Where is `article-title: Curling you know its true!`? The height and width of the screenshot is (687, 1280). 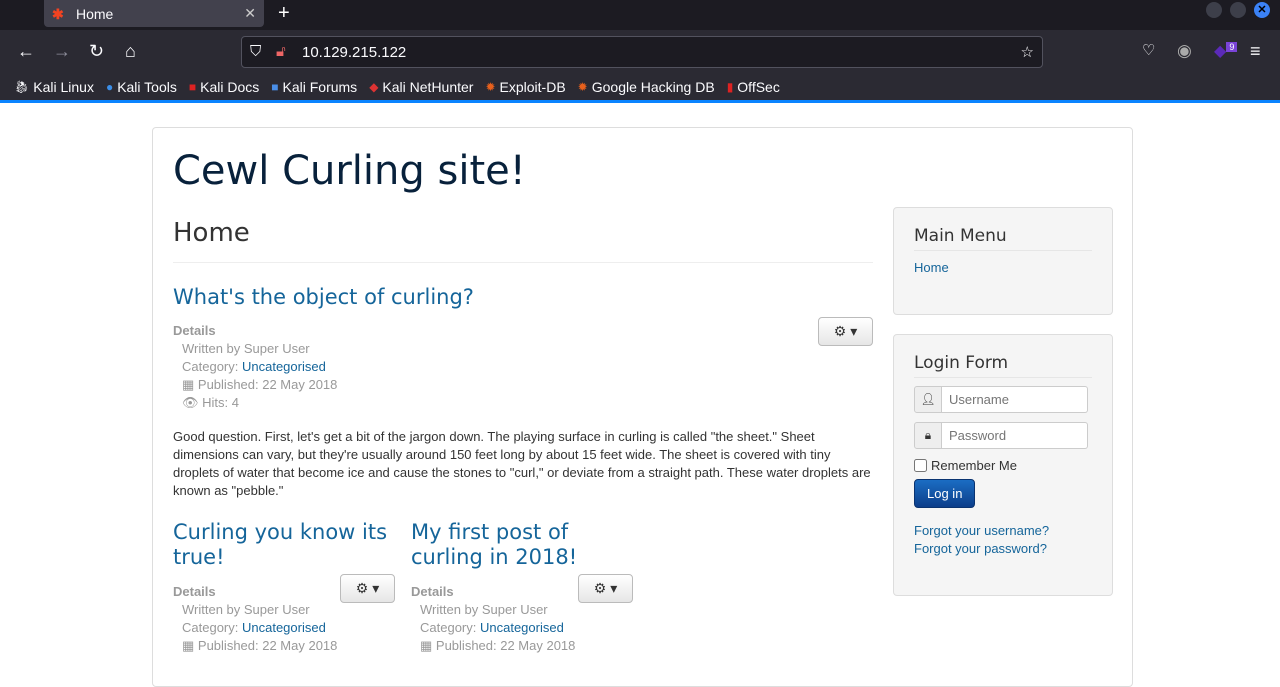
article-title: Curling you know its true! is located at coordinates (284, 545).